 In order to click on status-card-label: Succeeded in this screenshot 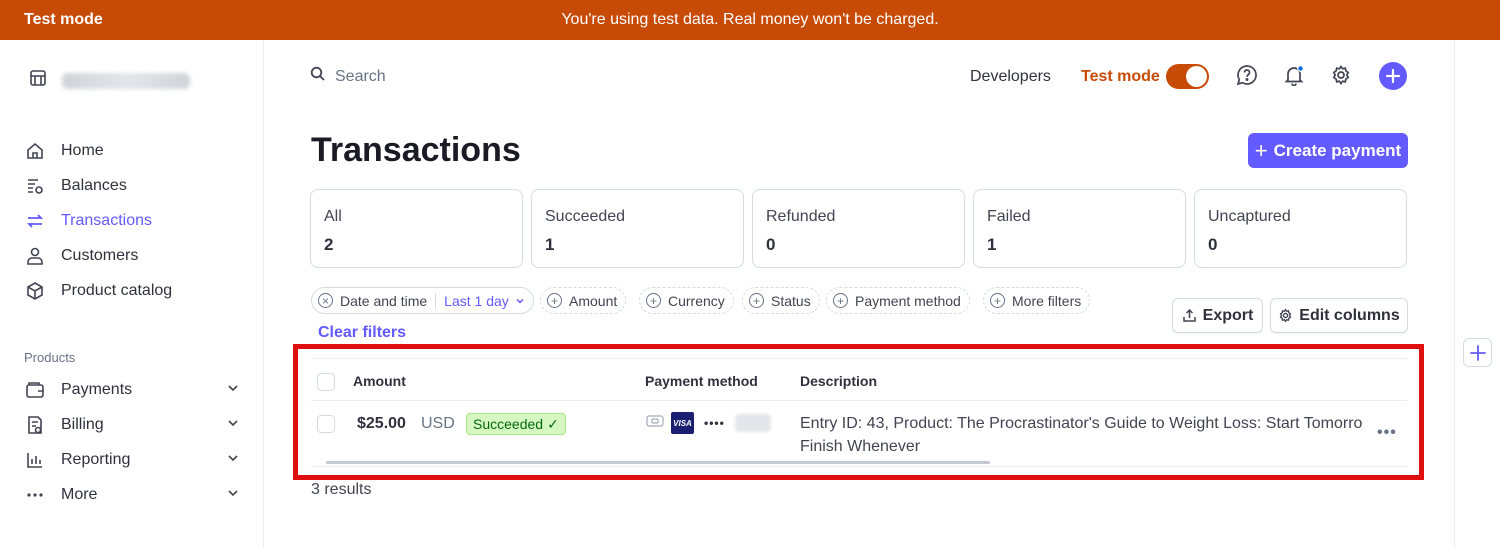, I will do `click(585, 216)`.